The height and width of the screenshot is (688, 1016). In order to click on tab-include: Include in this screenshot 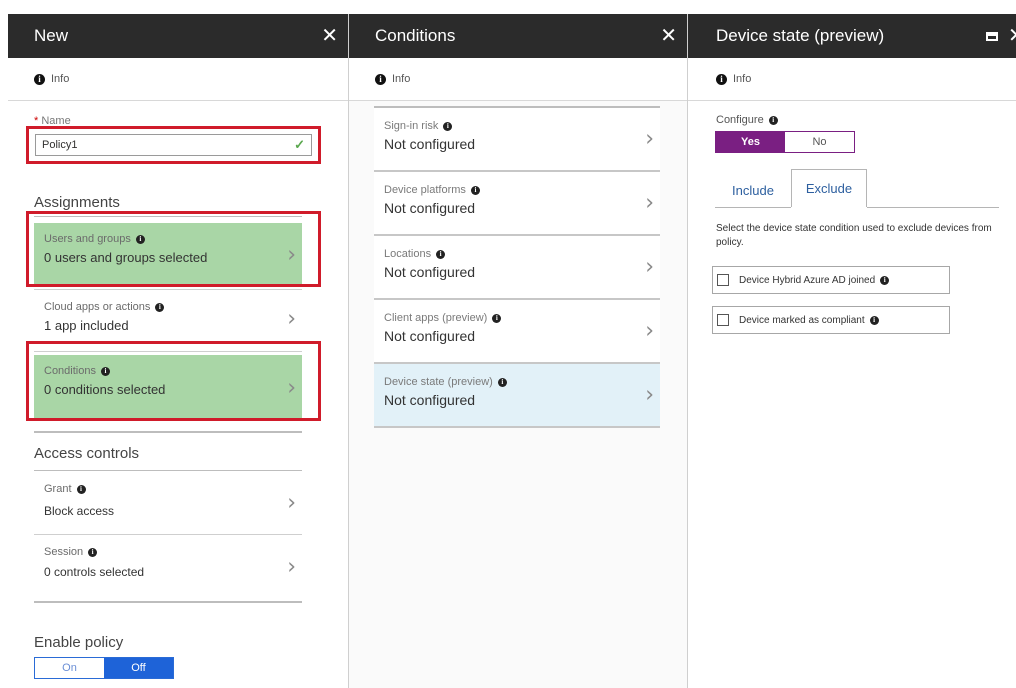, I will do `click(753, 190)`.